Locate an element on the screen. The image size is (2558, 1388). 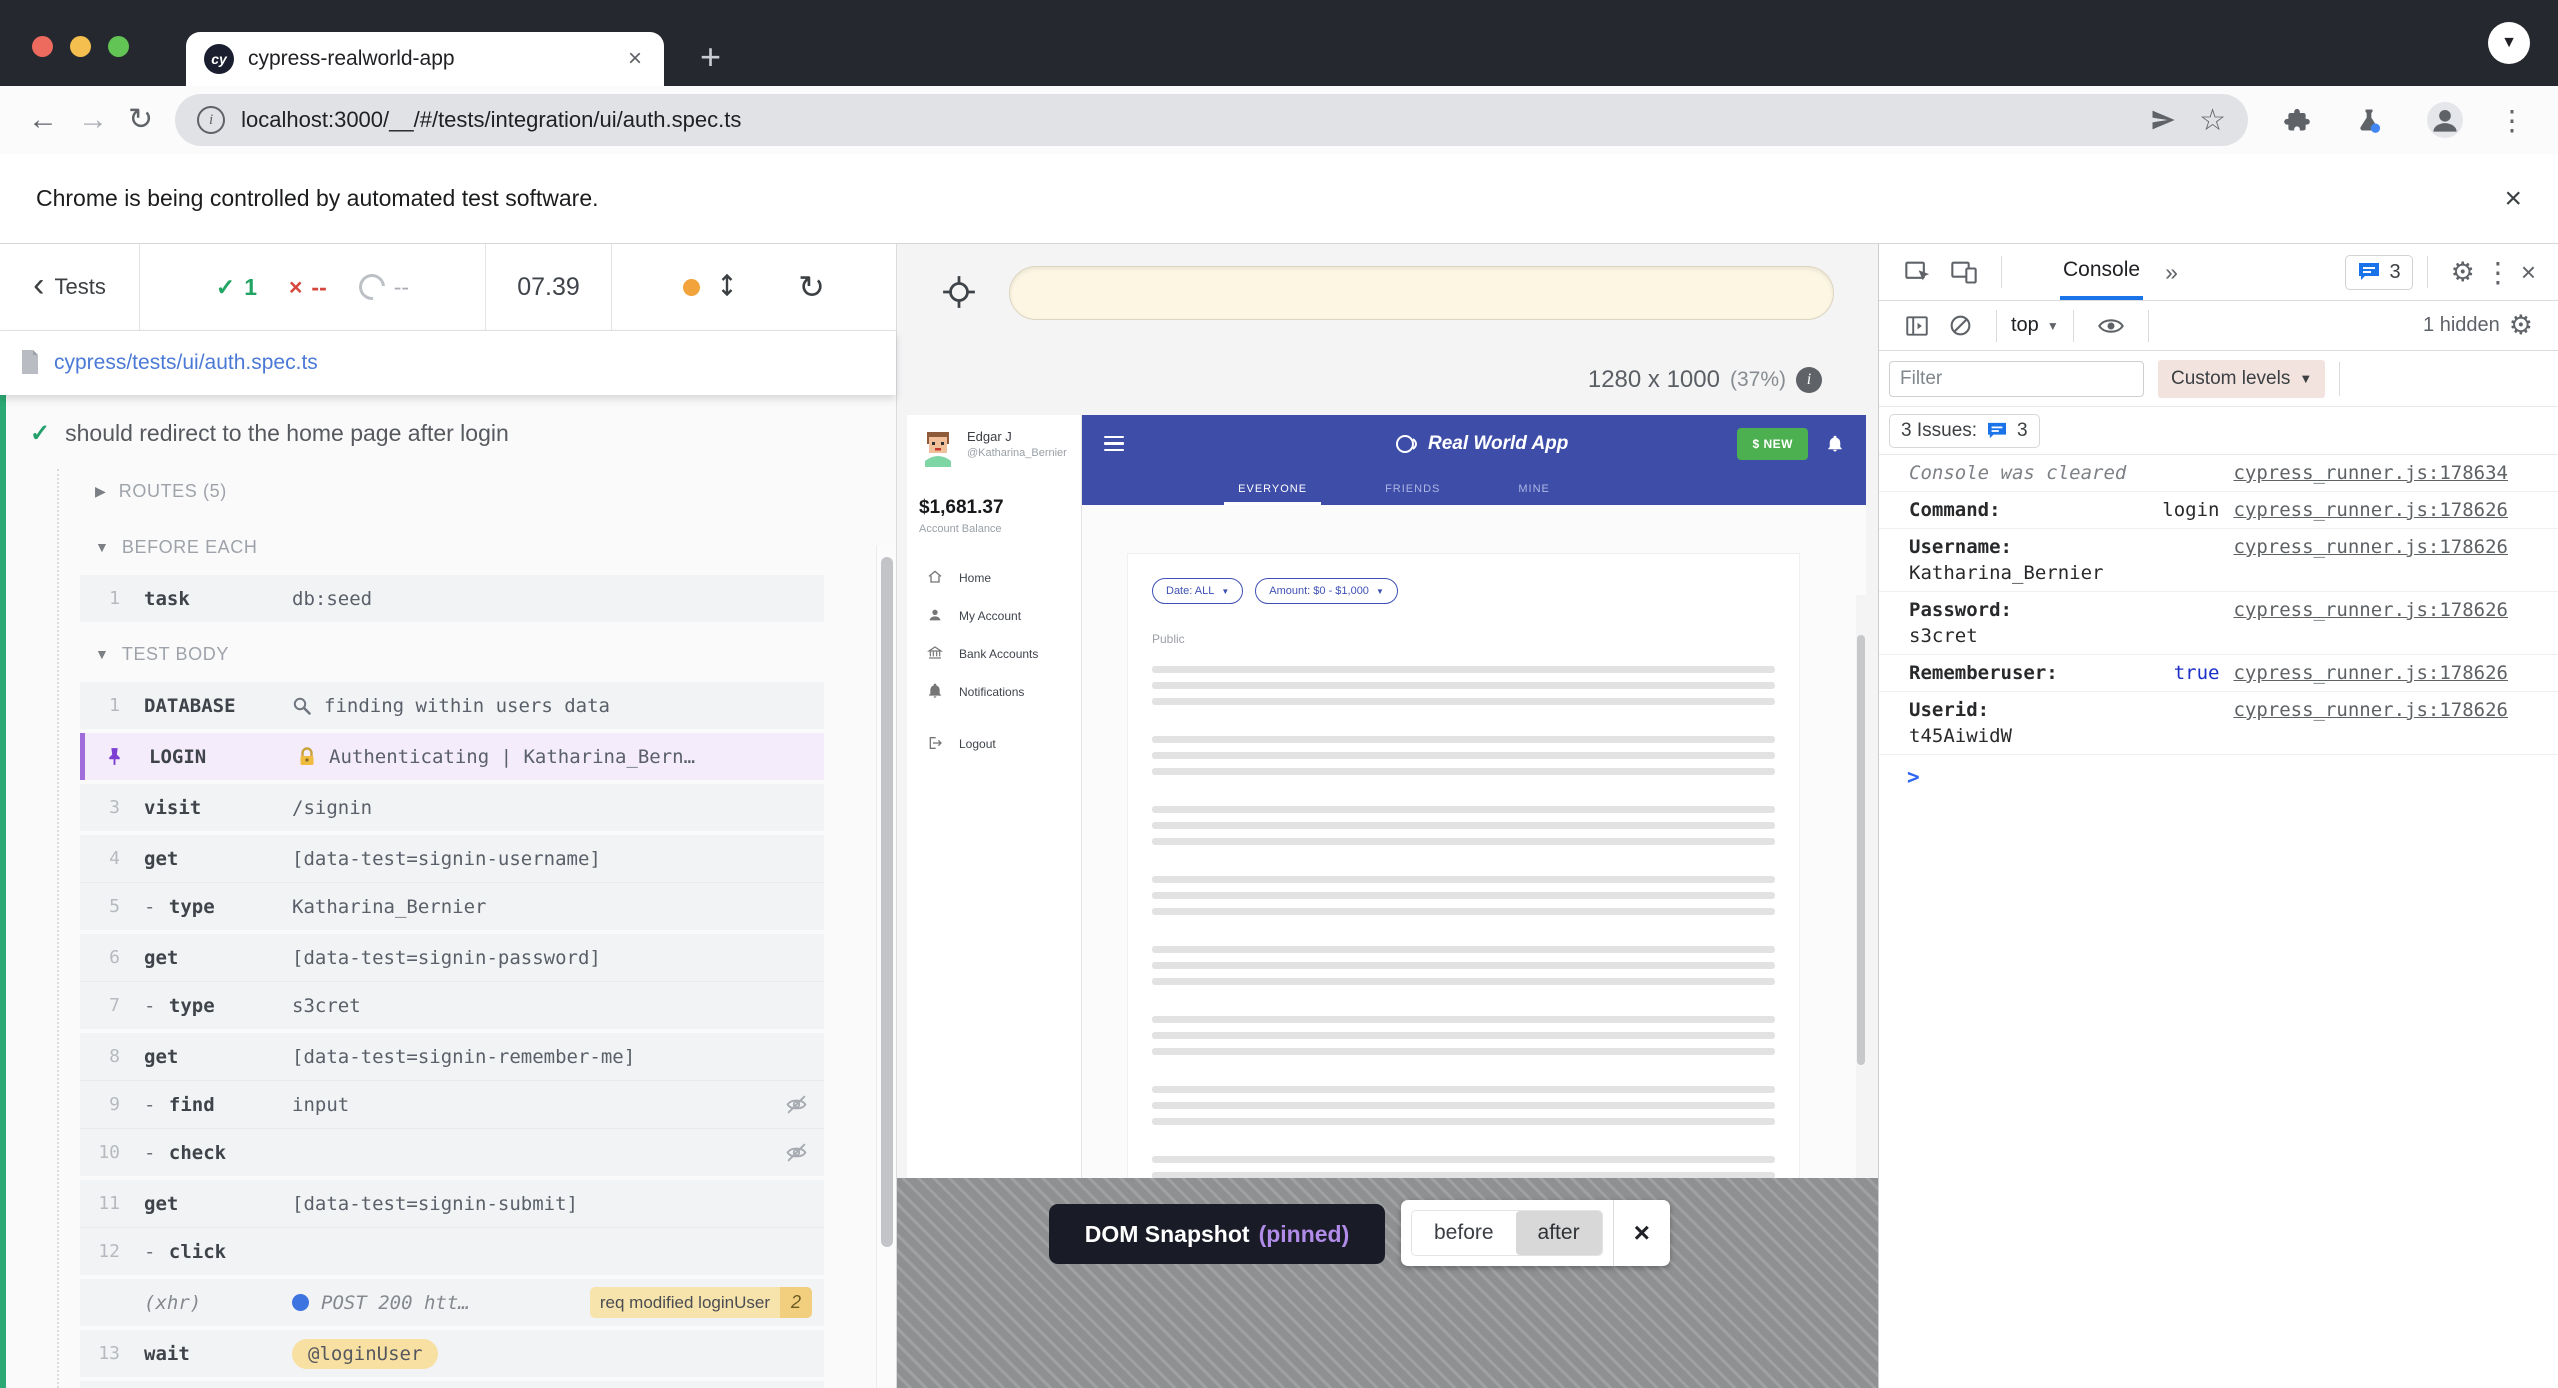
minimize-window-button is located at coordinates (80, 46).